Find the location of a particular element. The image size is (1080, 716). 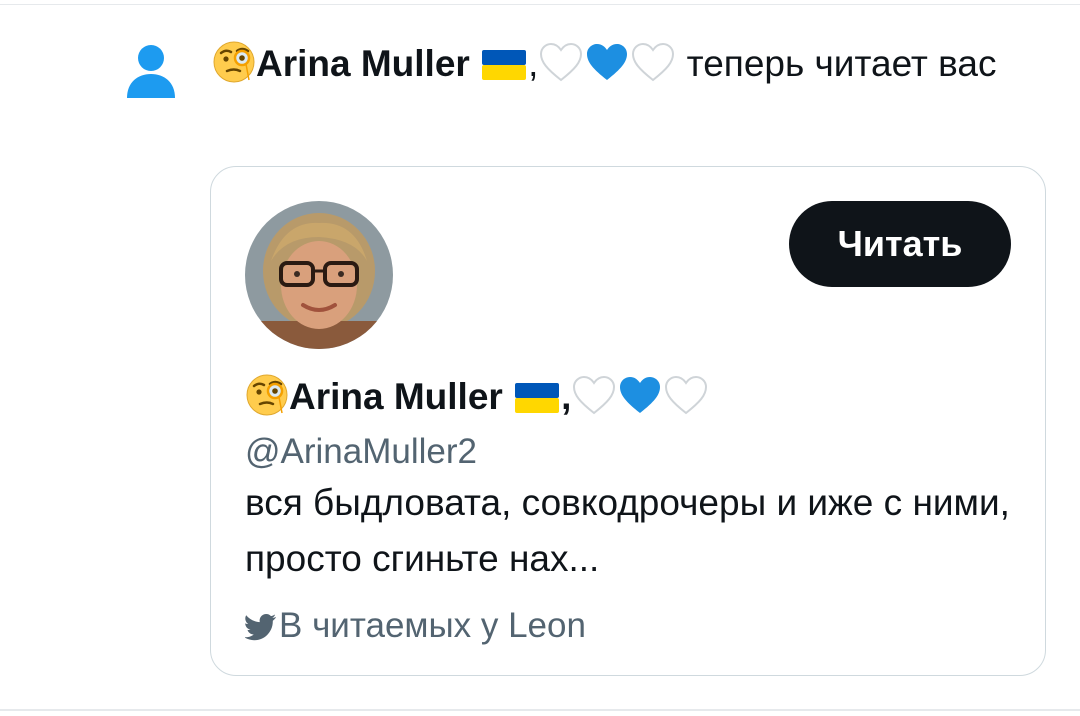

woman-with-glasses-avatar is located at coordinates (319, 275).